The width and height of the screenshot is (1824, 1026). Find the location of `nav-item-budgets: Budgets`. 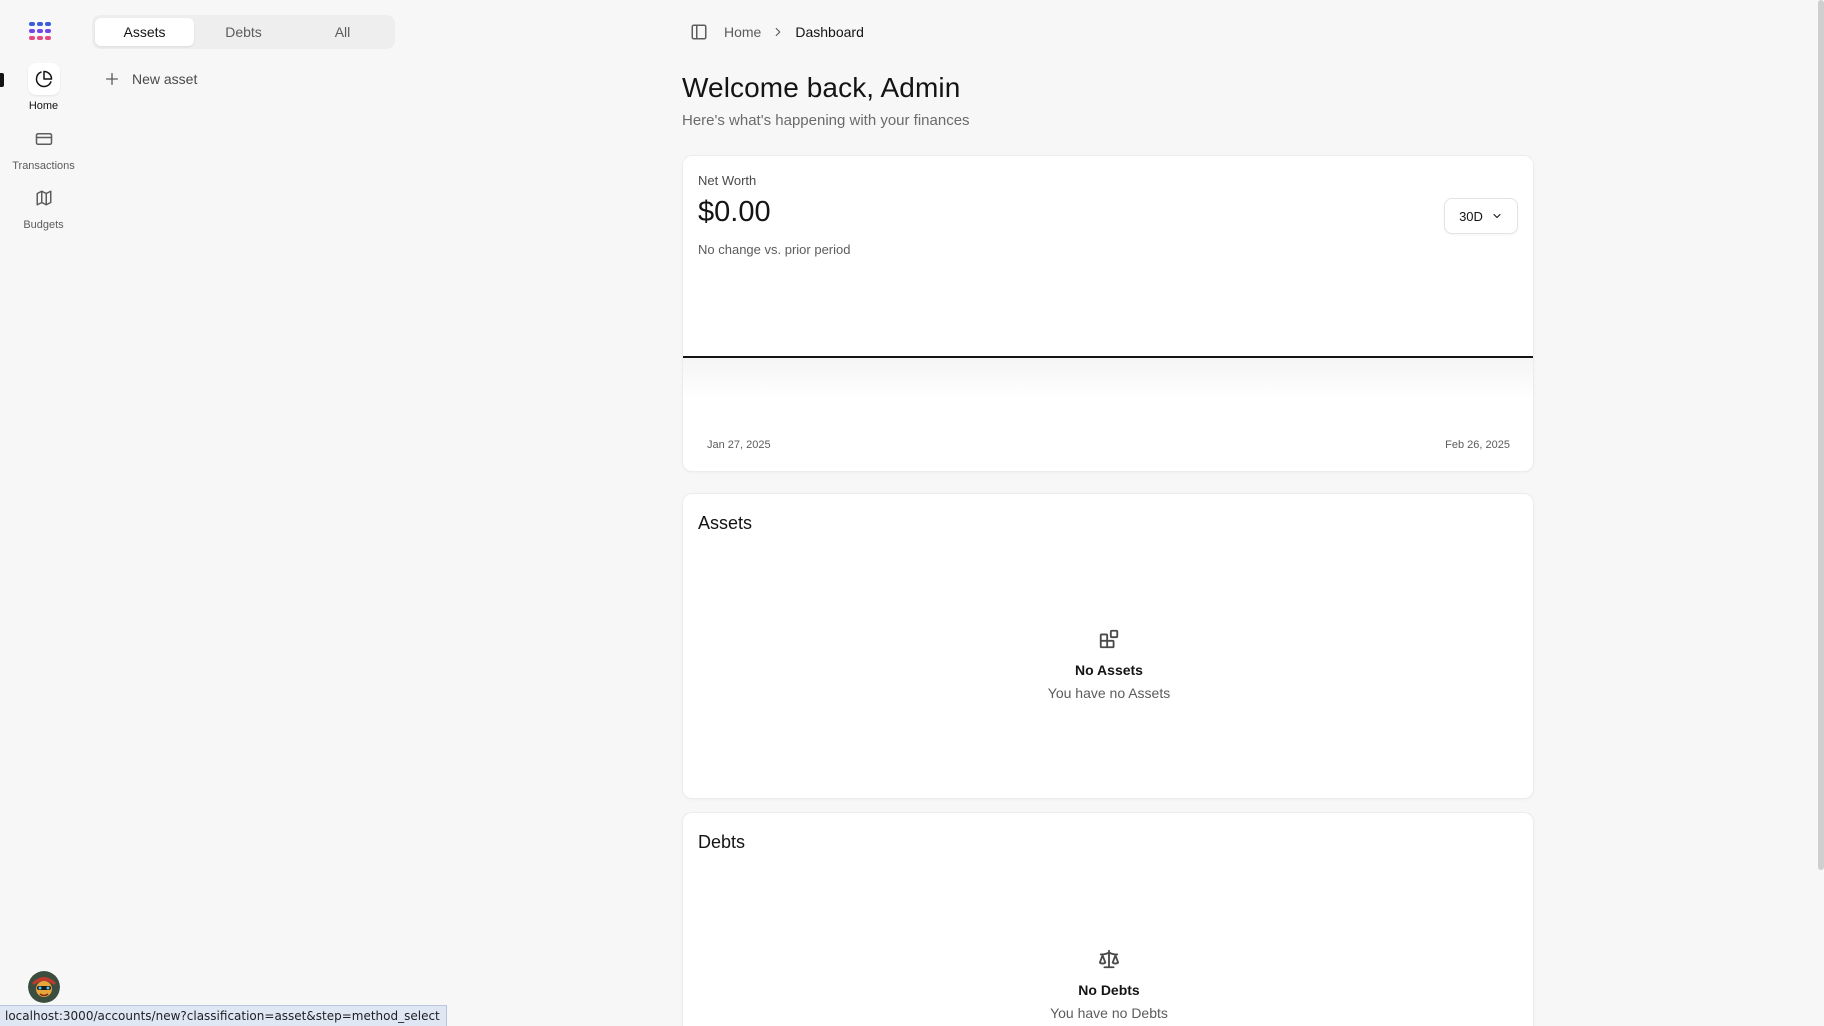

nav-item-budgets: Budgets is located at coordinates (43, 207).